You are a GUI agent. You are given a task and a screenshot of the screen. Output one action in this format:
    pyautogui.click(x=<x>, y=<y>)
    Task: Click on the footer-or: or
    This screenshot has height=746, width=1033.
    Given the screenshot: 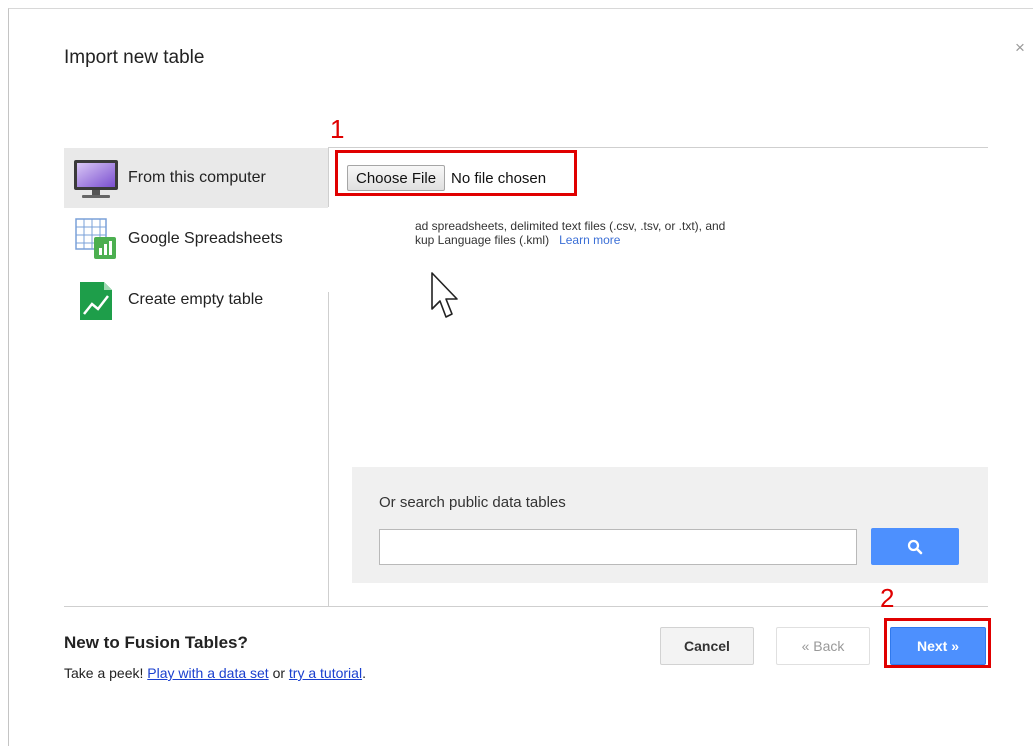 What is the action you would take?
    pyautogui.click(x=279, y=673)
    